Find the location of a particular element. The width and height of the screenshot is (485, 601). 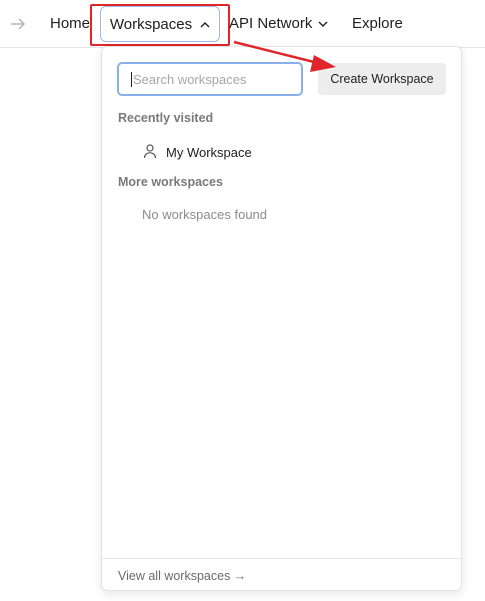

search-workspaces-input is located at coordinates (213, 79).